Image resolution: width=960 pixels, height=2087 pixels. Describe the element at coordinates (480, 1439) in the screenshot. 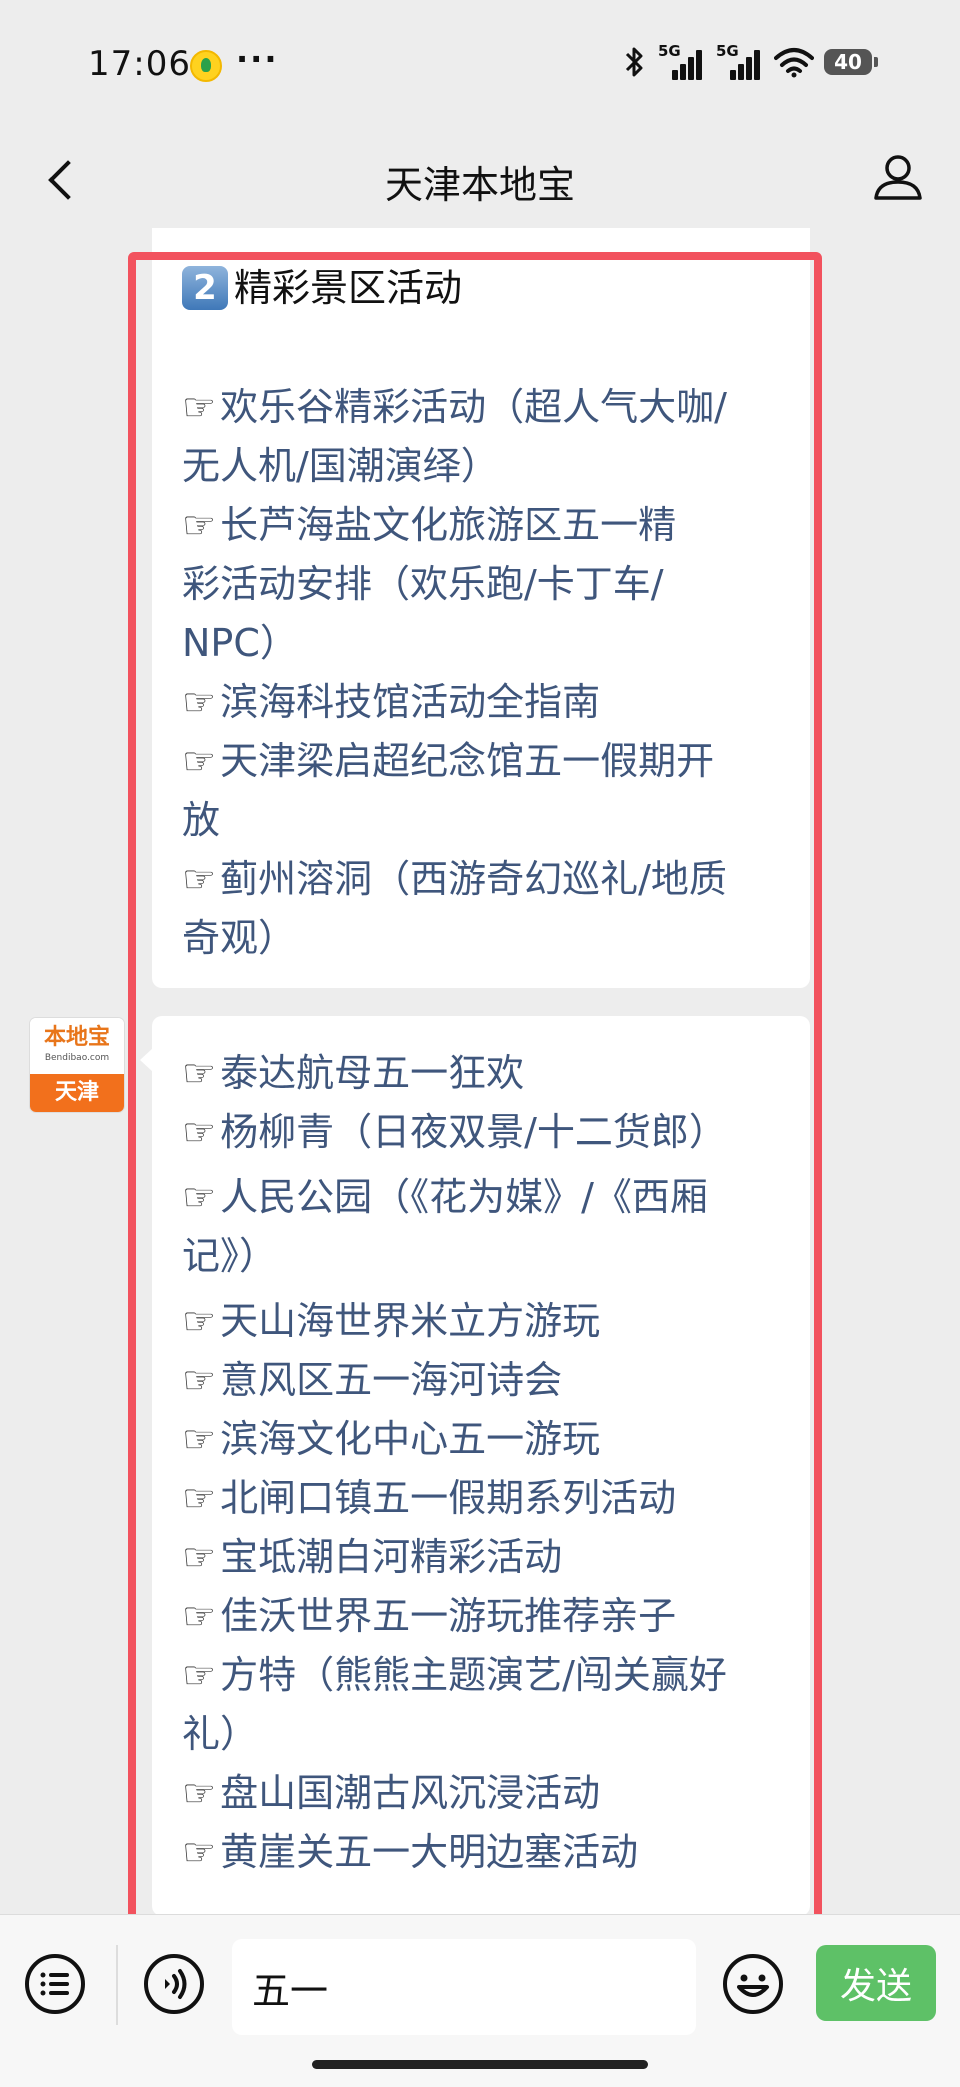

I see `link-item: ☞ 滨海文化中心五一游玩` at that location.